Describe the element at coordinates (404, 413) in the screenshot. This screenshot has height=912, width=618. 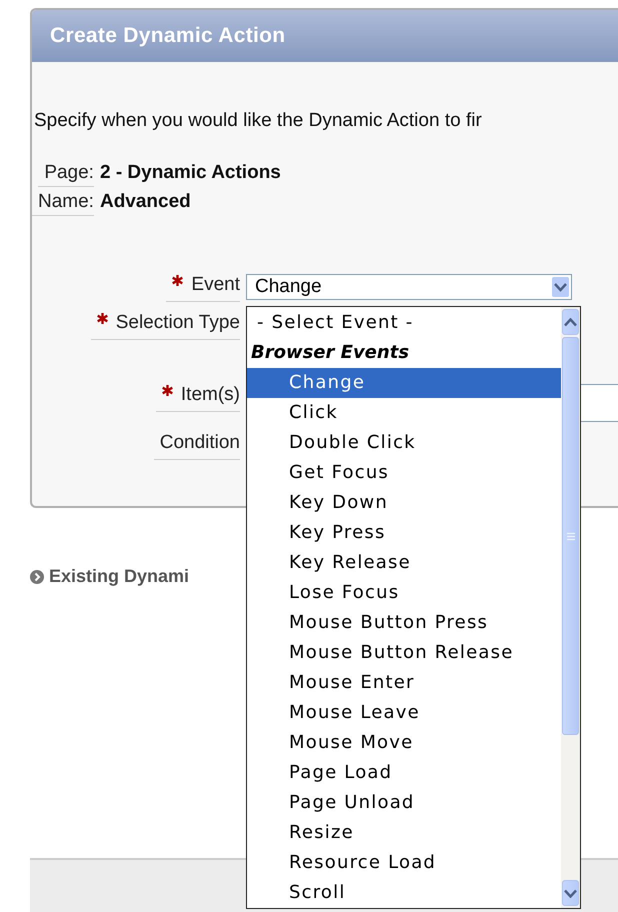
I see `dropdown-option: Click` at that location.